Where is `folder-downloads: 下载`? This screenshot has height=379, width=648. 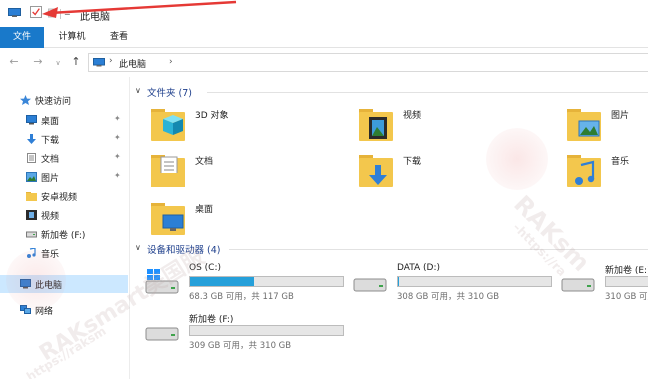
folder-downloads: 下载 is located at coordinates (434, 173).